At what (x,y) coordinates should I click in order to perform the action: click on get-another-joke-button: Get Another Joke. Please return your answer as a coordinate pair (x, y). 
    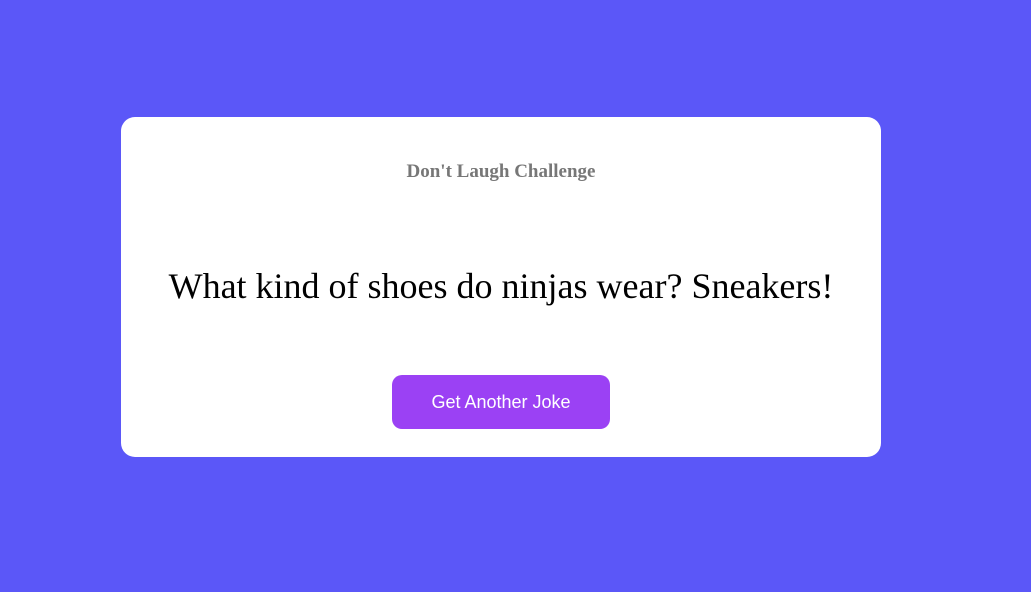
    Looking at the image, I should click on (501, 402).